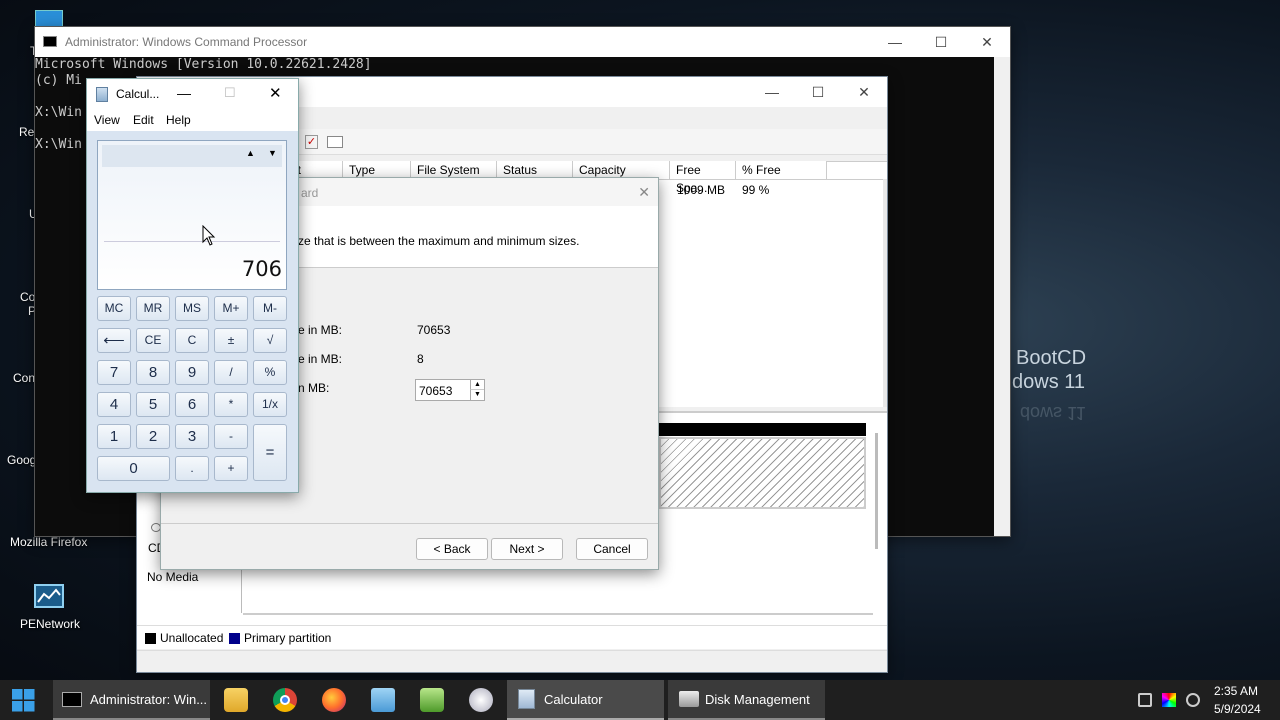  Describe the element at coordinates (885, 293) in the screenshot. I see `list-scrollbar` at that location.